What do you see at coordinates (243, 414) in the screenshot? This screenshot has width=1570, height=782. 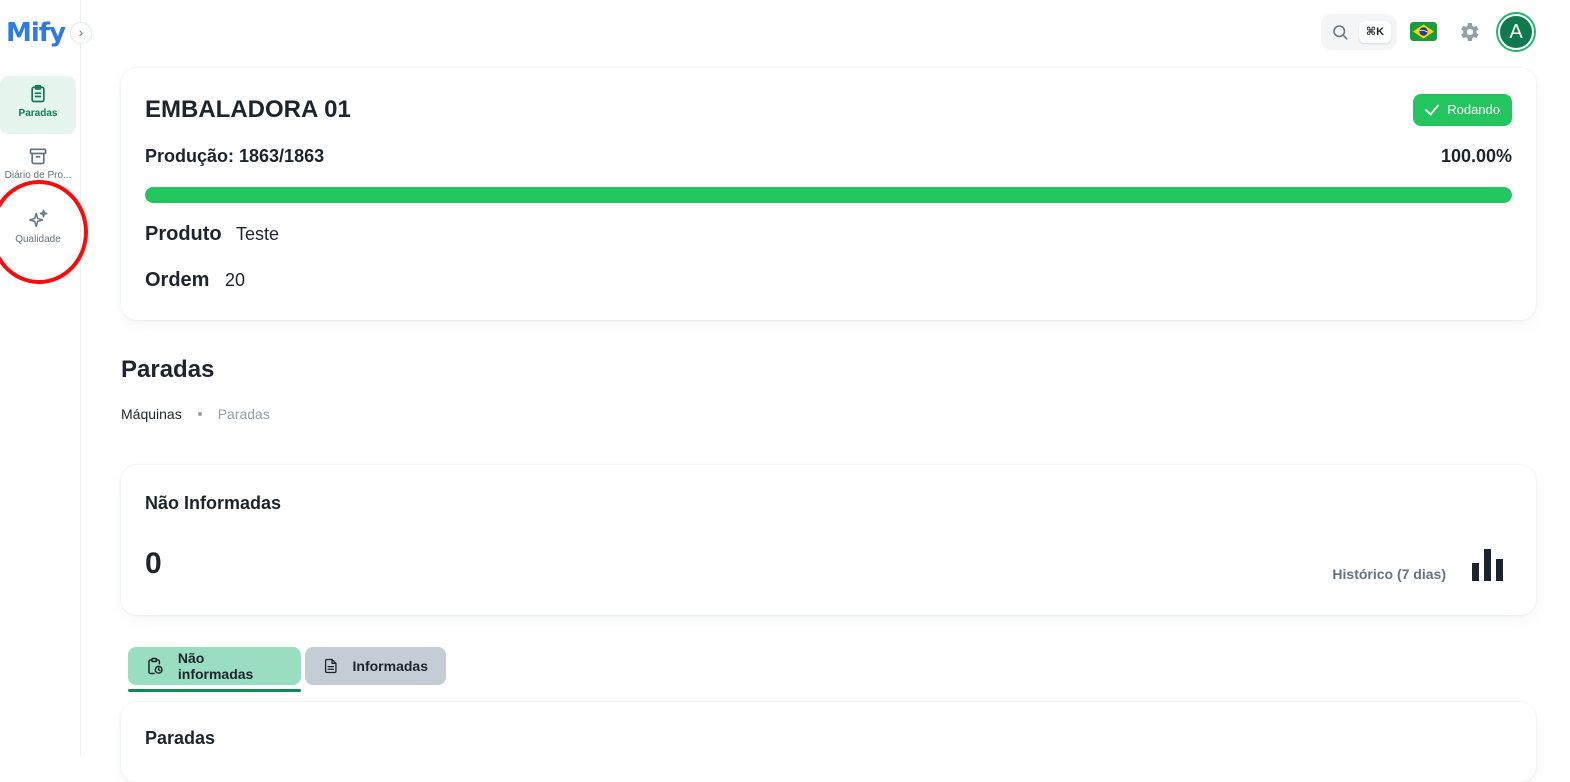 I see `breadcrumb-current: Paradas` at bounding box center [243, 414].